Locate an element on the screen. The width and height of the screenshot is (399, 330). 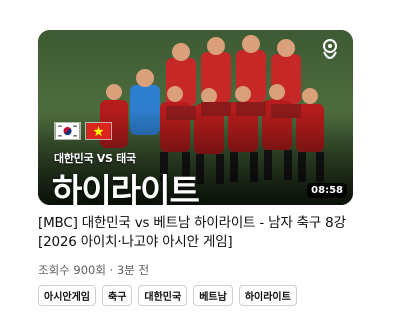
duration-badge: 08:58 is located at coordinates (327, 190).